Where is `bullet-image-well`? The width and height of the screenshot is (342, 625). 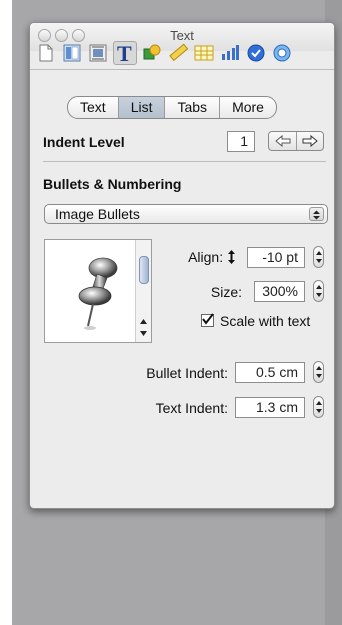
bullet-image-well is located at coordinates (98, 291).